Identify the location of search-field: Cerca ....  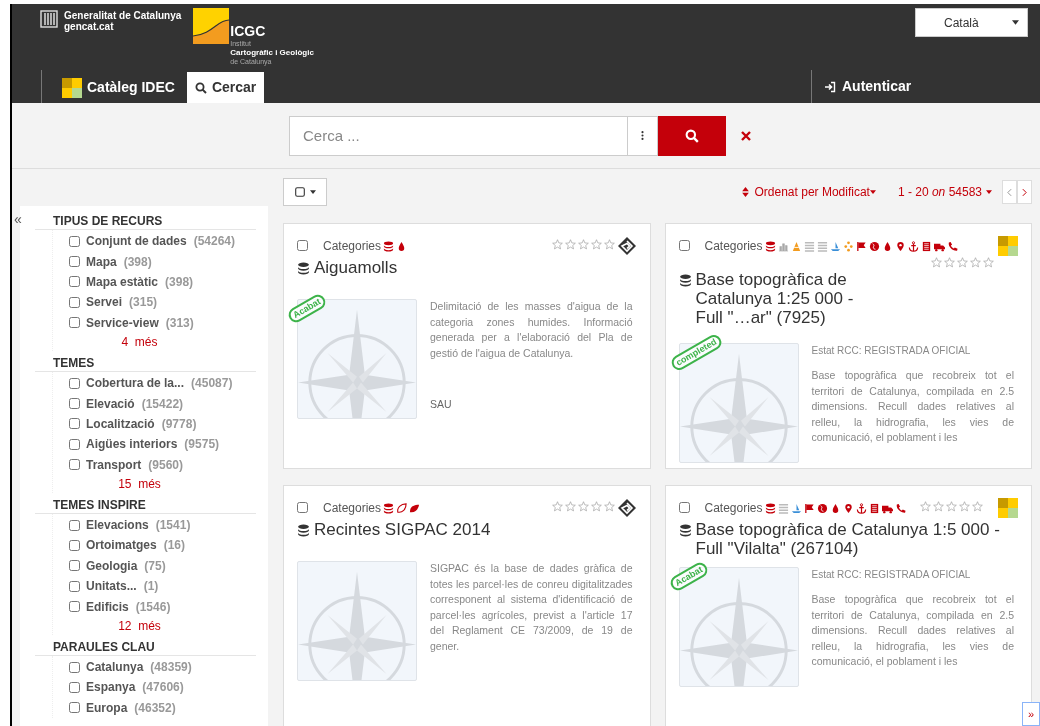
(458, 135).